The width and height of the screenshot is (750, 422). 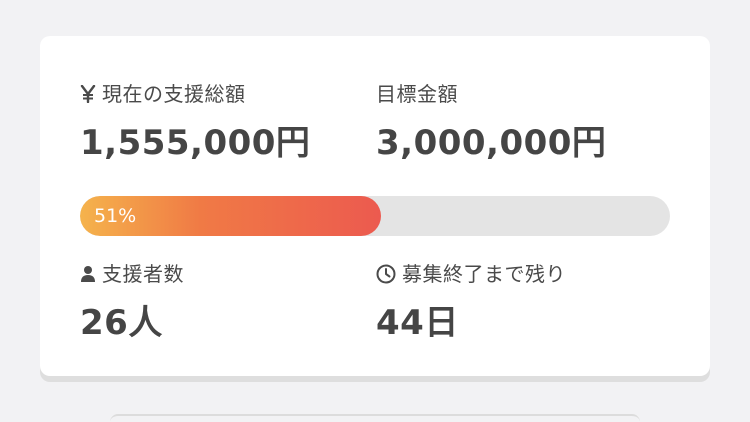 I want to click on funding-progress-percent: 51%, so click(x=115, y=216).